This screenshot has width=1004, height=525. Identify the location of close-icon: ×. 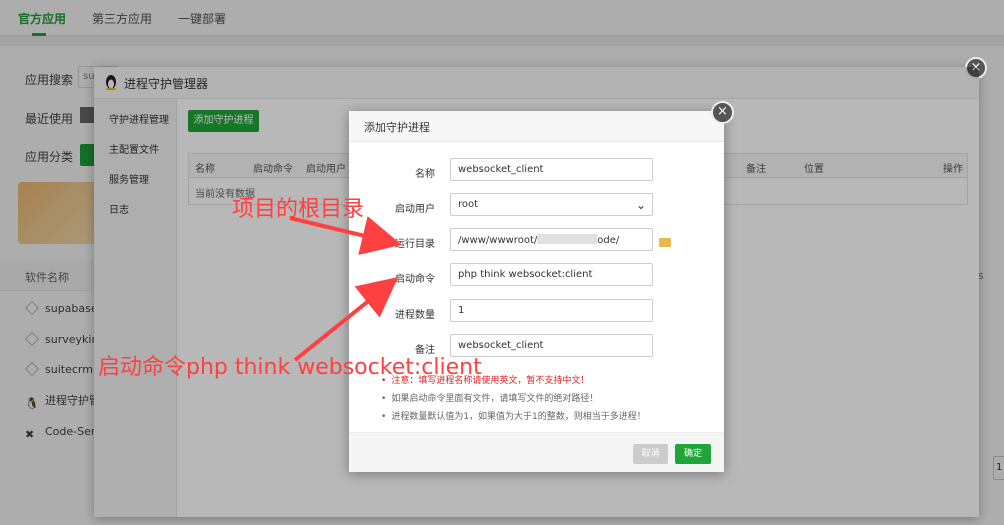
(722, 112).